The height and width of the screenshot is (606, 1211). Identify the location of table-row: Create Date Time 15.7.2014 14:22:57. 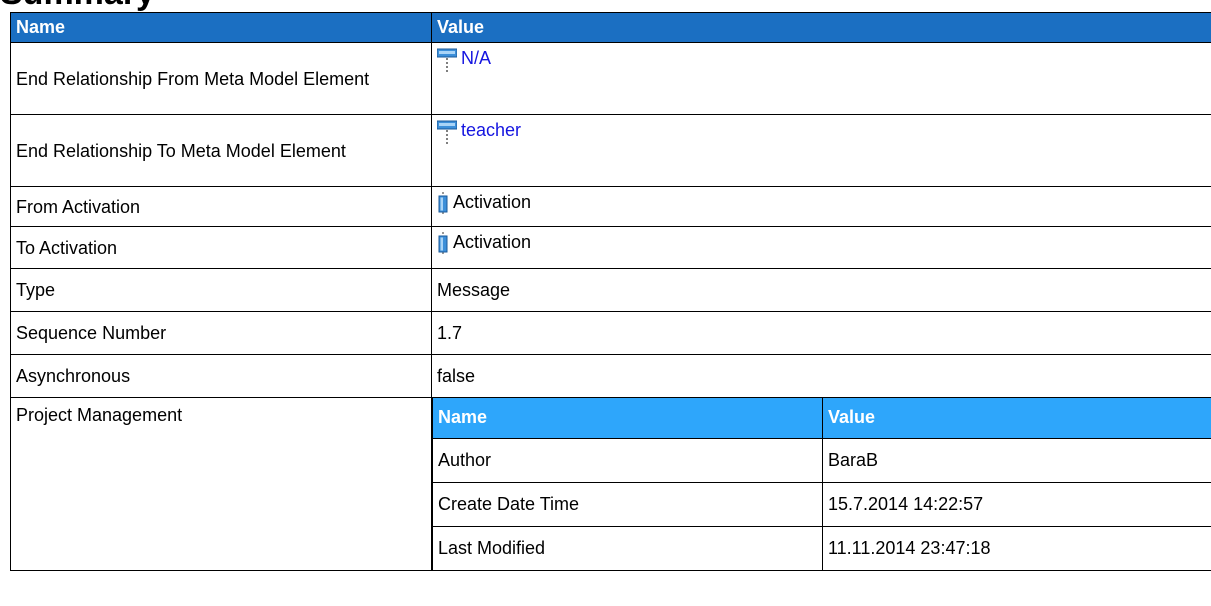
(821, 504).